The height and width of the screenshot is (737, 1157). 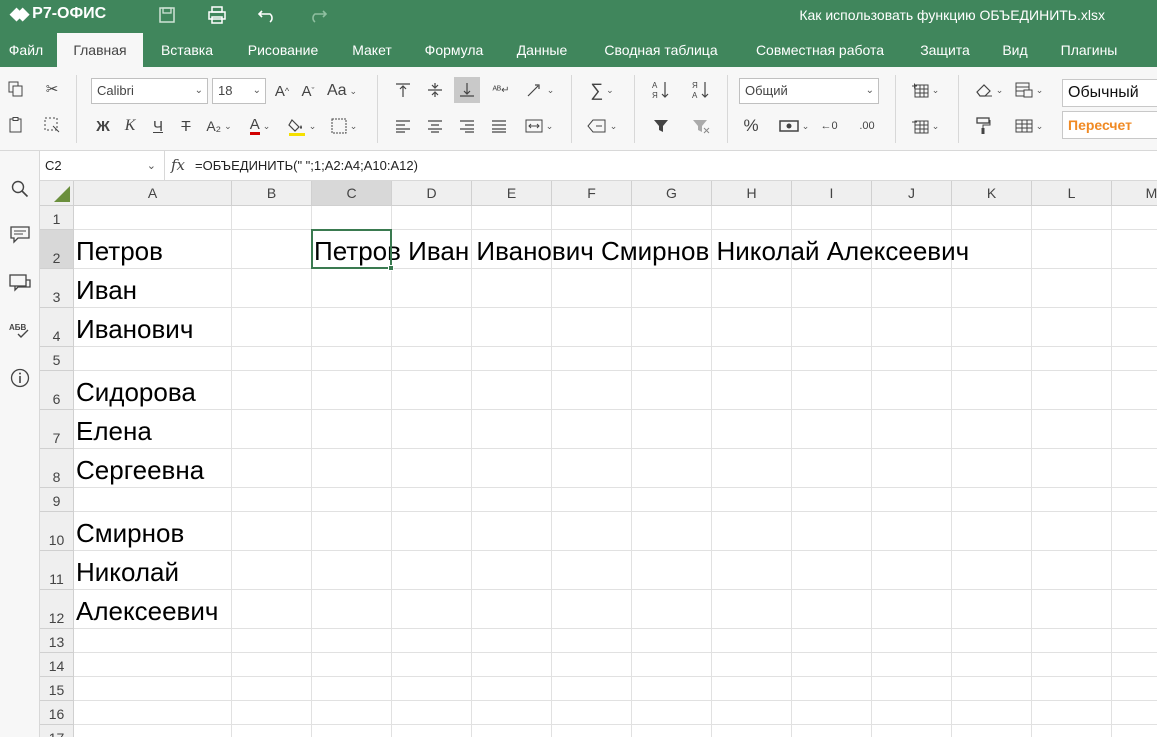 What do you see at coordinates (867, 126) in the screenshot?
I see `increase-decimal-button: .00` at bounding box center [867, 126].